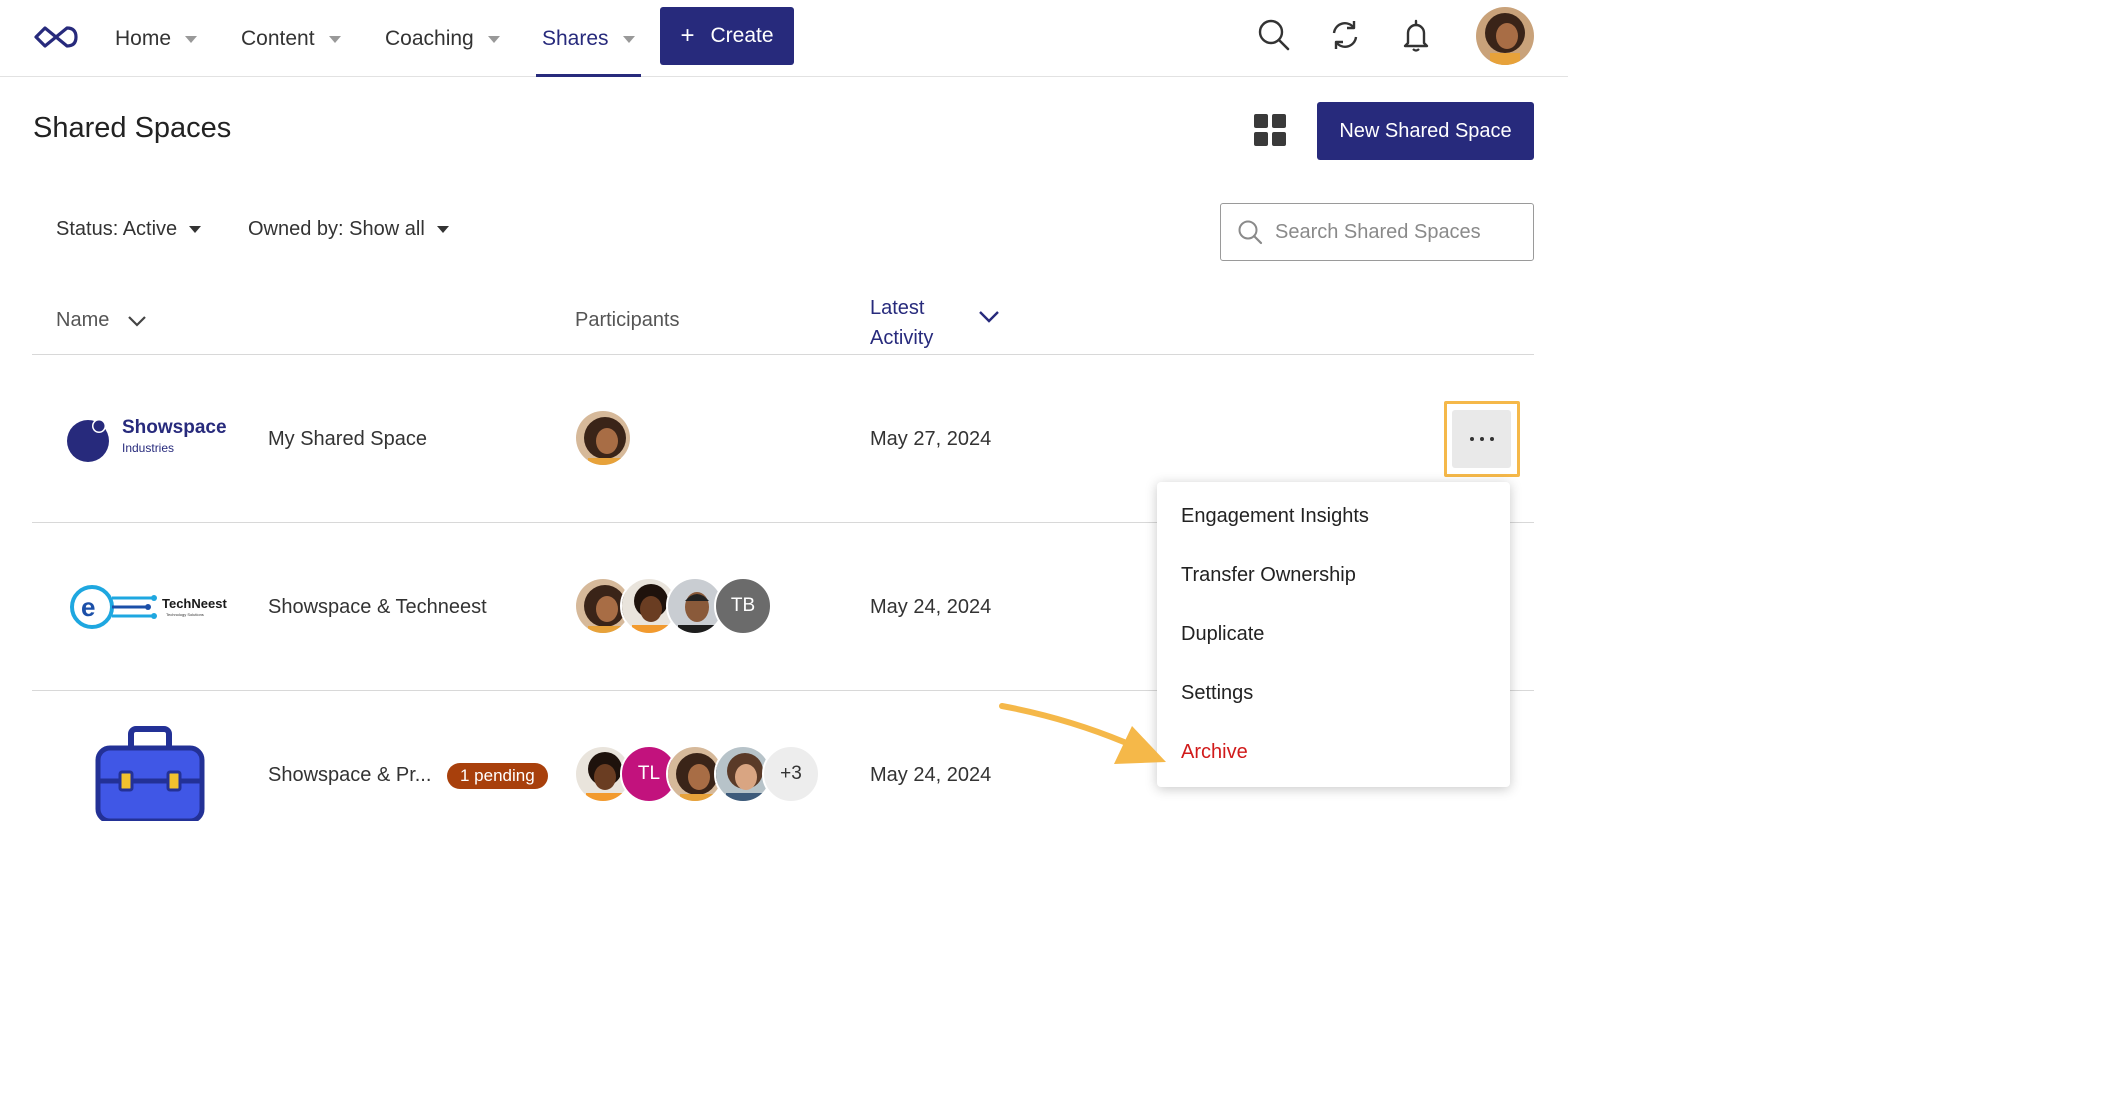  Describe the element at coordinates (603, 438) in the screenshot. I see `participant-avatar` at that location.